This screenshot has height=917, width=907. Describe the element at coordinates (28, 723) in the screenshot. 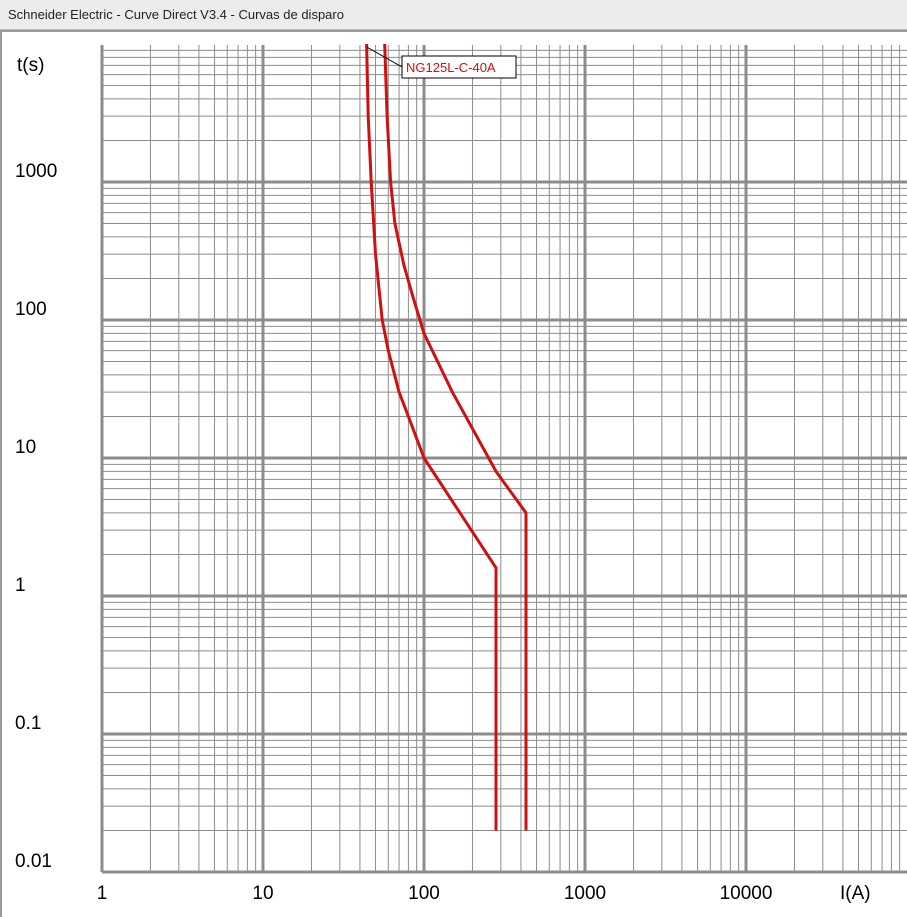

I see `y-tick-label: 0.1` at that location.